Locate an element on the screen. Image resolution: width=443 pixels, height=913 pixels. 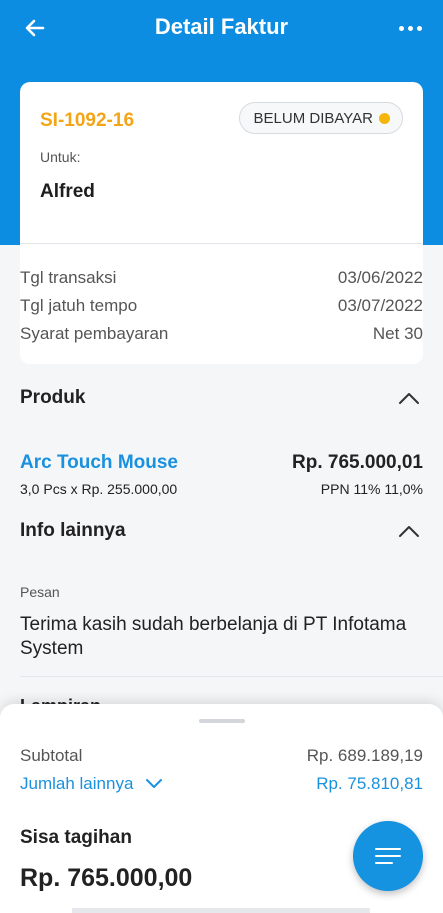
subtotal-value: Rp. 689.189,19 is located at coordinates (364, 755).